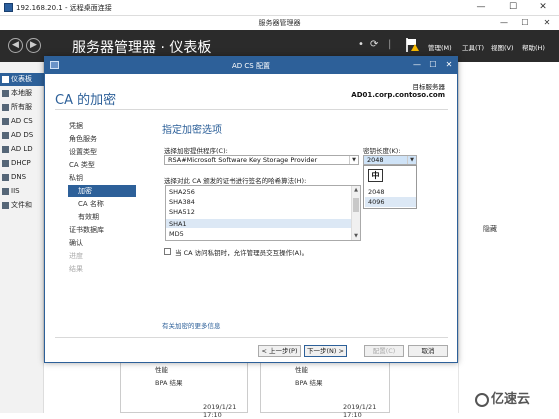 The height and width of the screenshot is (419, 559). Describe the element at coordinates (375, 160) in the screenshot. I see `key-length-value: 2048` at that location.